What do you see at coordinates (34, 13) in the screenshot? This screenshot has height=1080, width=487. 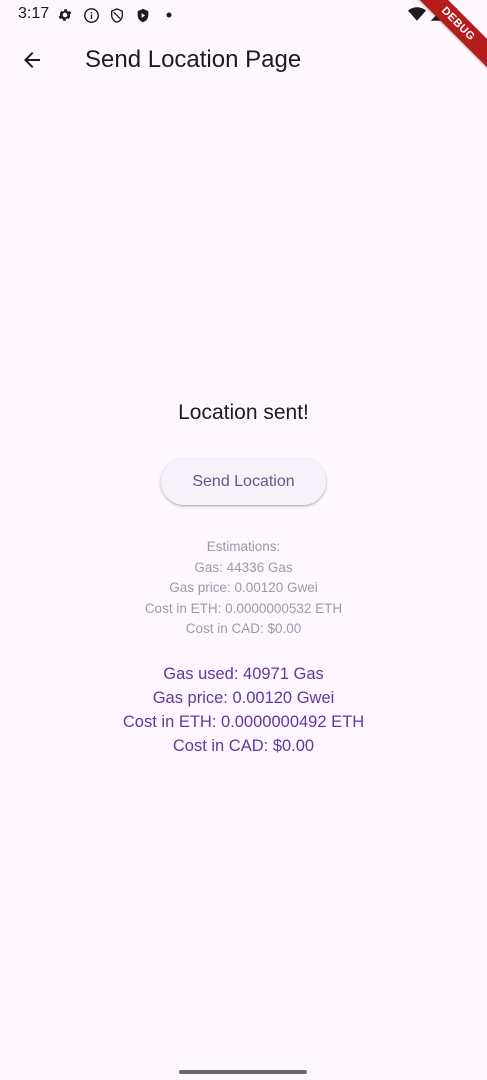 I see `status-time: 3:17` at bounding box center [34, 13].